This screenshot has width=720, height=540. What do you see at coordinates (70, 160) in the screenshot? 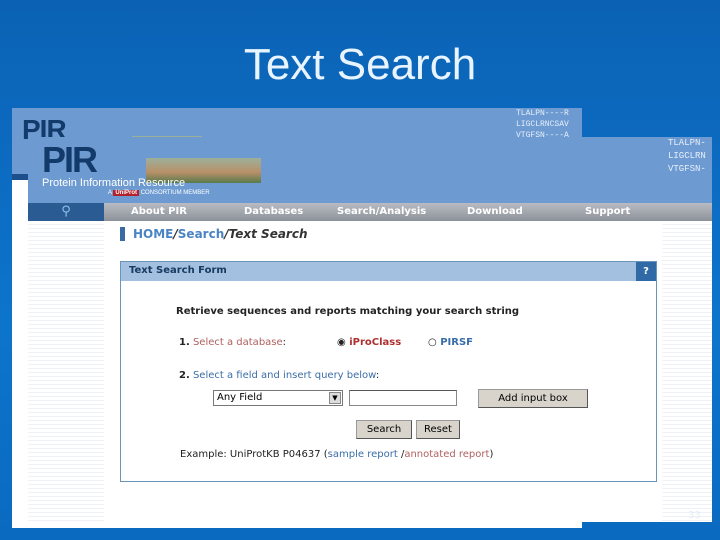
I see `pir-logo: PIR` at bounding box center [70, 160].